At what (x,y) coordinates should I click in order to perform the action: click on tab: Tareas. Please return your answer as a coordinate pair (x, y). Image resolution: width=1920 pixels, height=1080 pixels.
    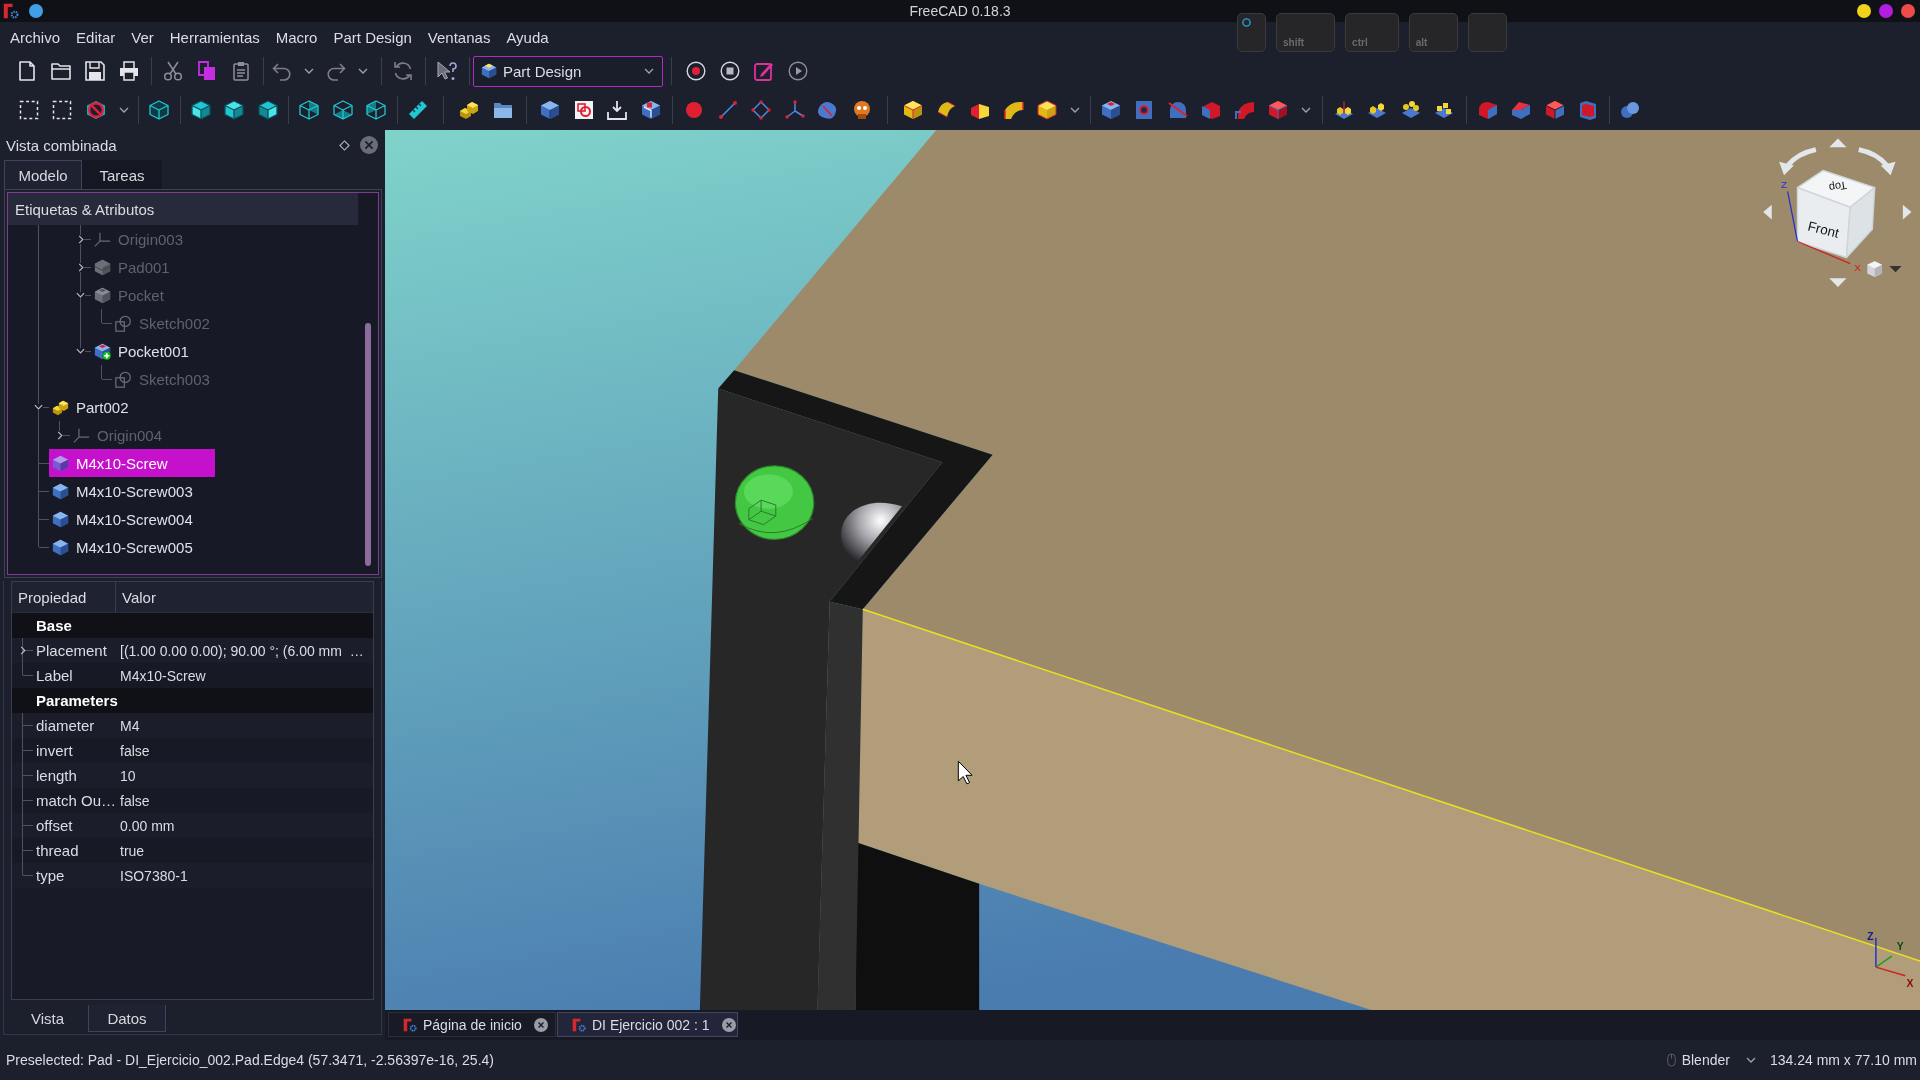
    Looking at the image, I should click on (122, 174).